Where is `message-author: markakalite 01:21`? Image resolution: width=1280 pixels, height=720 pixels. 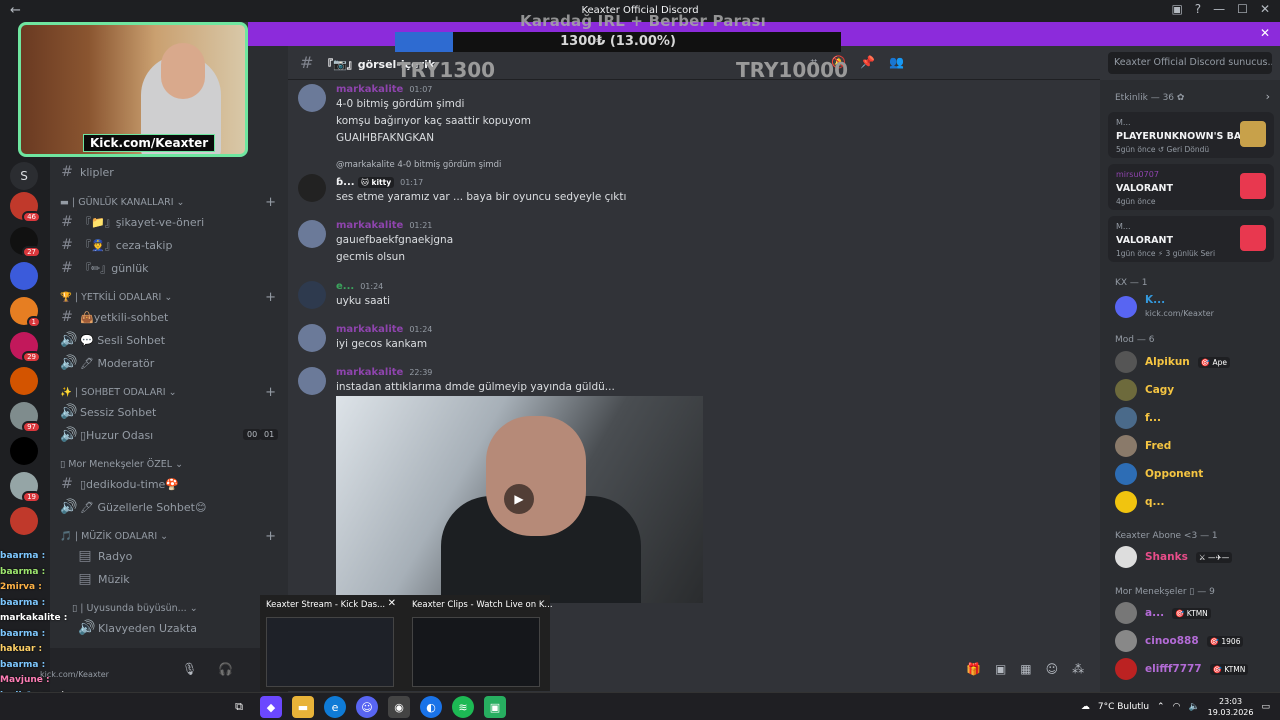
message-author: markakalite 01:21 is located at coordinates (384, 225).